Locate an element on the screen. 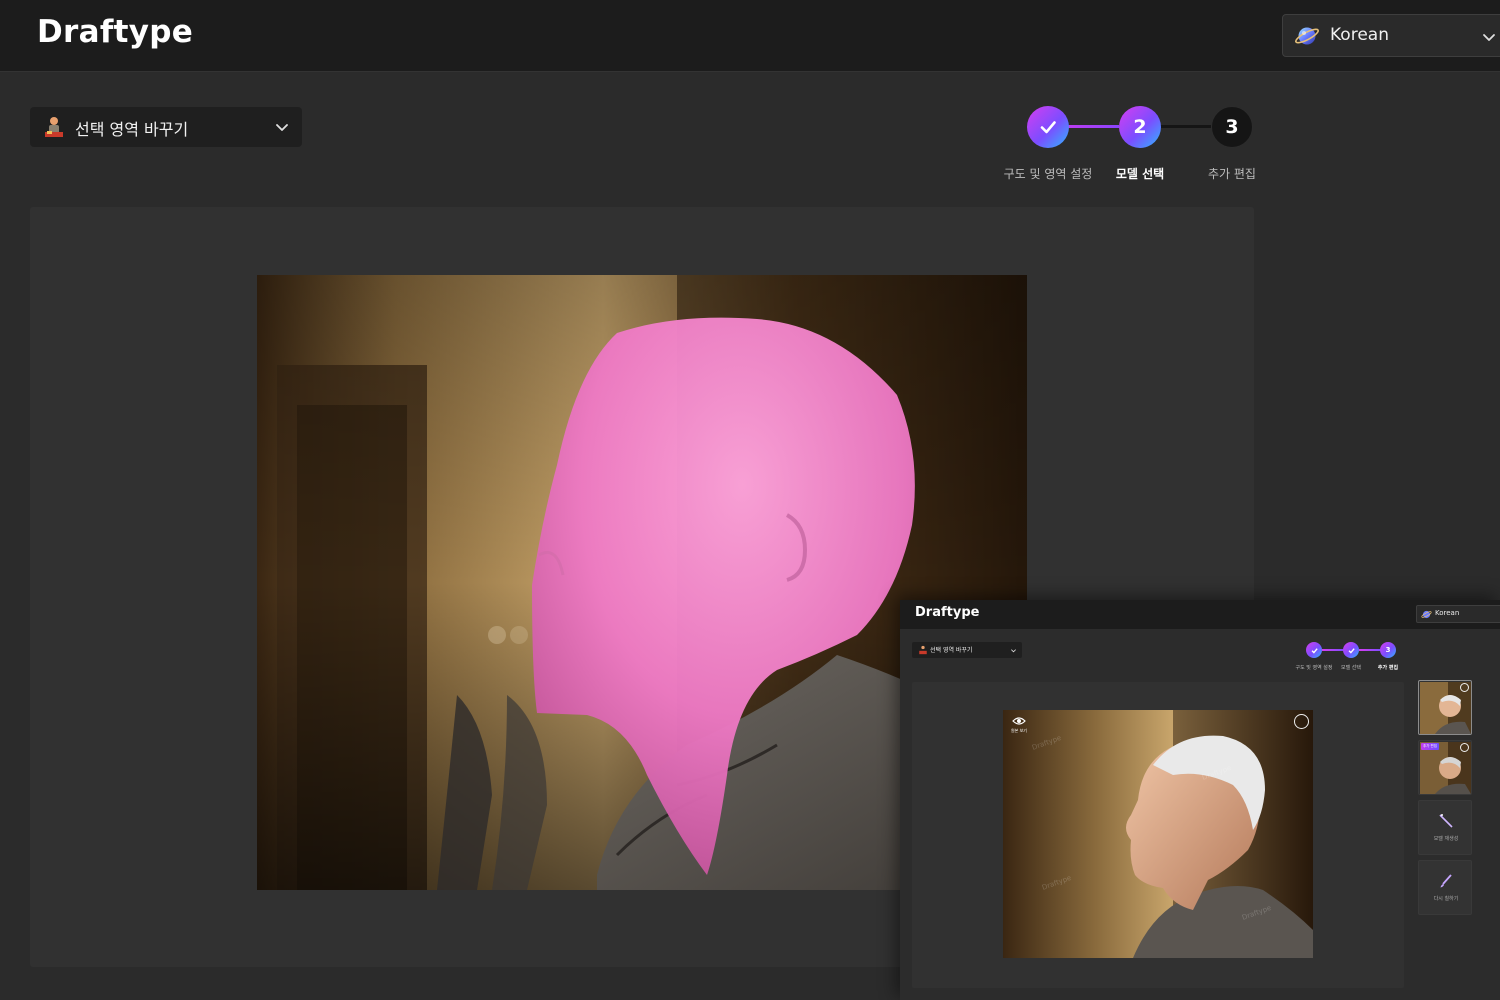 This screenshot has width=1500, height=1000. preview-mode-select: 선택 영역 바꾸기 is located at coordinates (967, 650).